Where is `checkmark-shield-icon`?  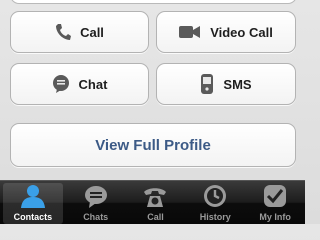
checkmark-shield-icon is located at coordinates (275, 197).